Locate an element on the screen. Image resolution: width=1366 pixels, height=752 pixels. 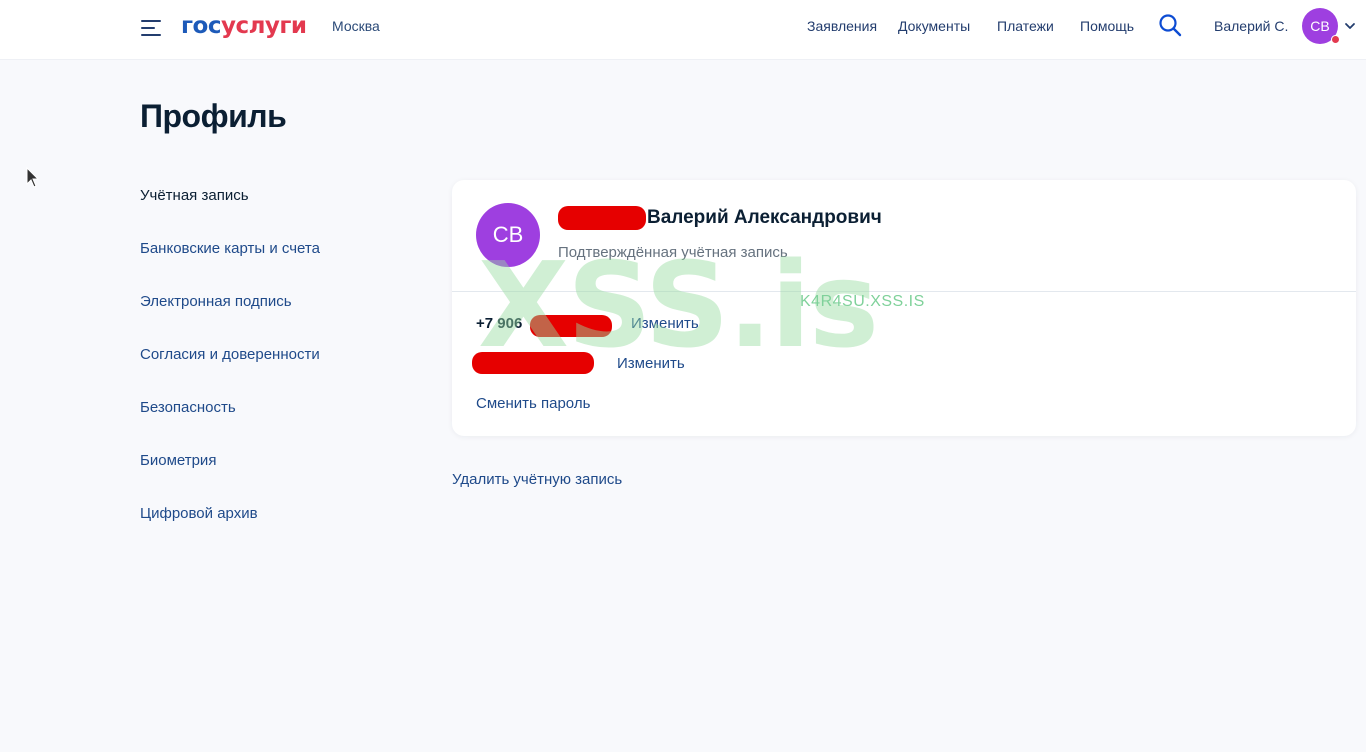
sidebar-item-biometrics: Биометрия is located at coordinates (178, 460).